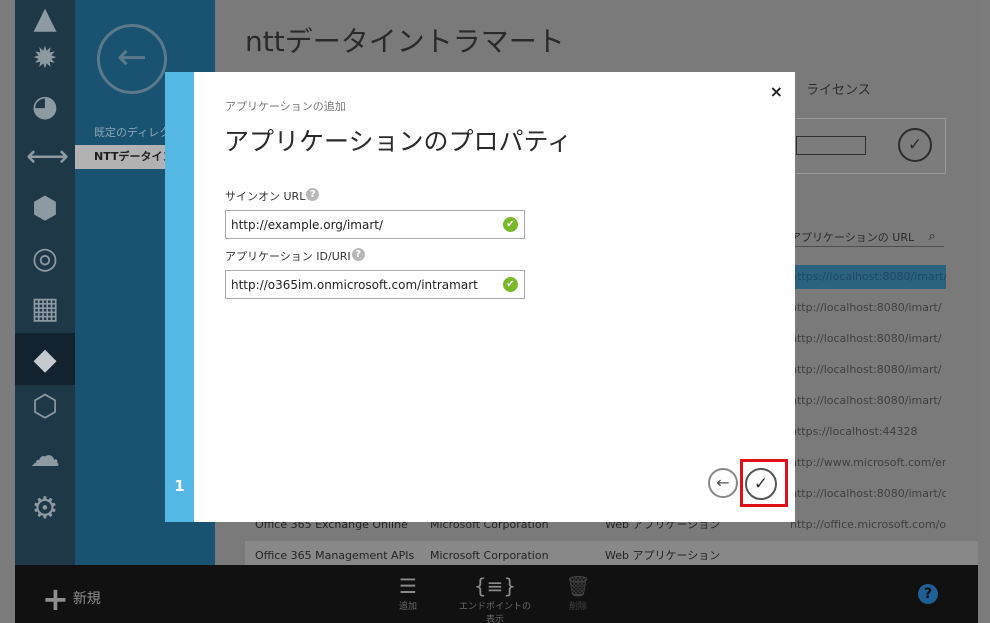 Image resolution: width=990 pixels, height=623 pixels. I want to click on window-frame-right, so click(984, 311).